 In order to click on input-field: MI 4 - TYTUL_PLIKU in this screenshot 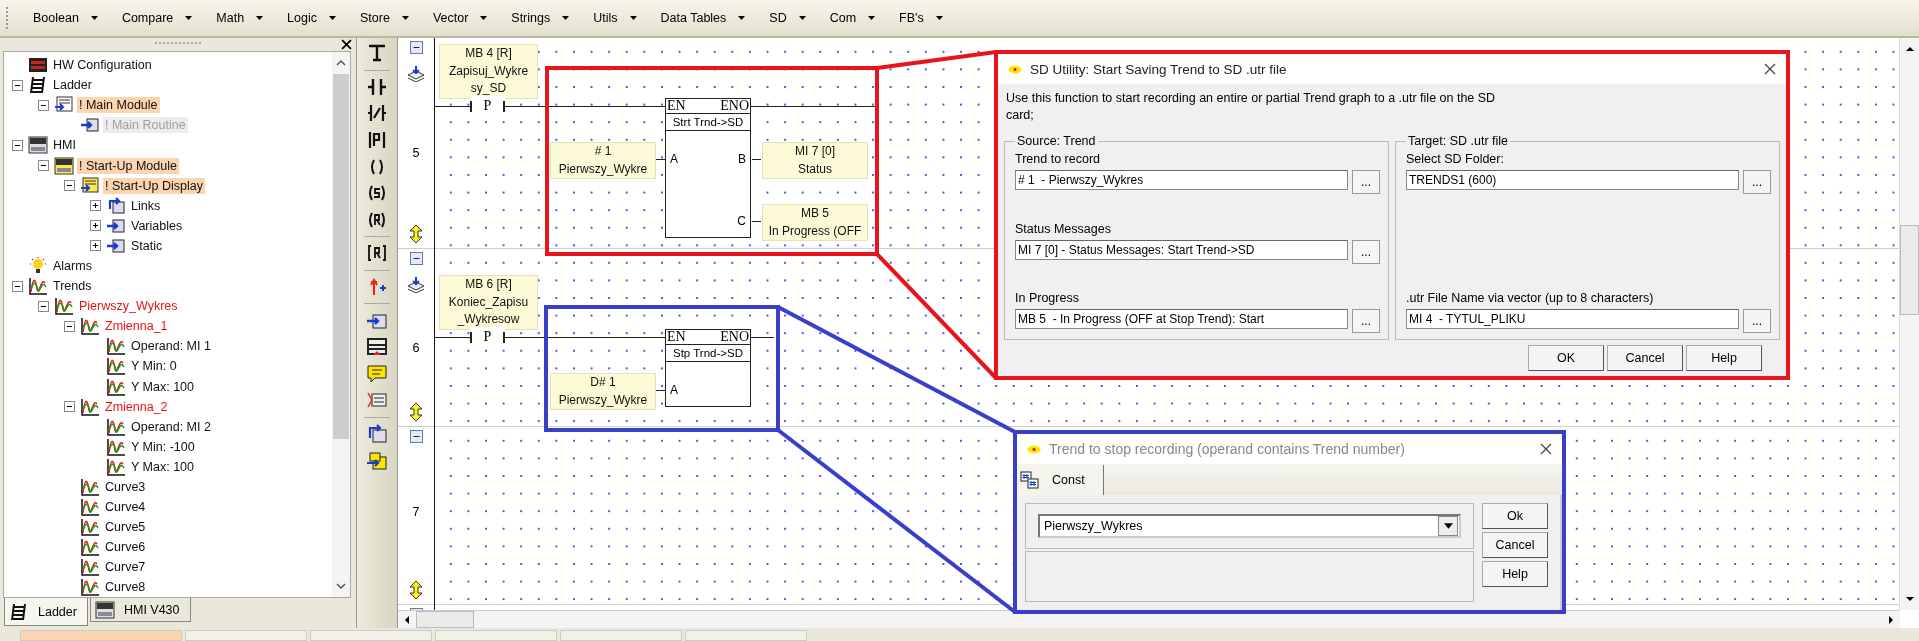, I will do `click(1572, 319)`.